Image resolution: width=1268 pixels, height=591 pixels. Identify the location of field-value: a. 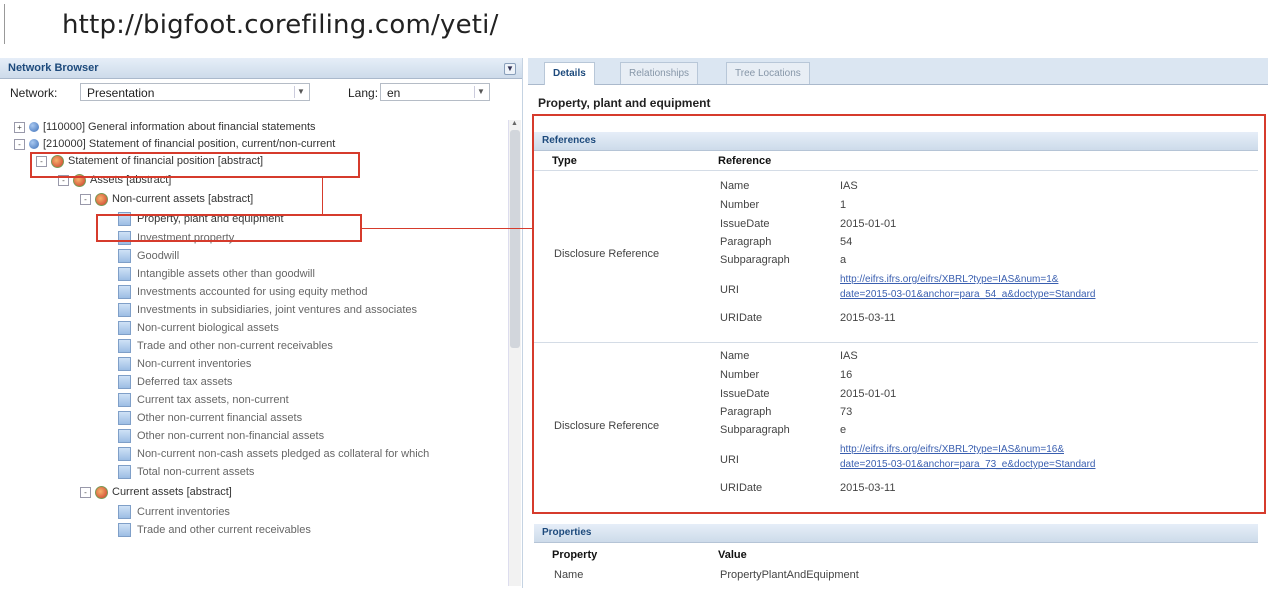
(843, 260).